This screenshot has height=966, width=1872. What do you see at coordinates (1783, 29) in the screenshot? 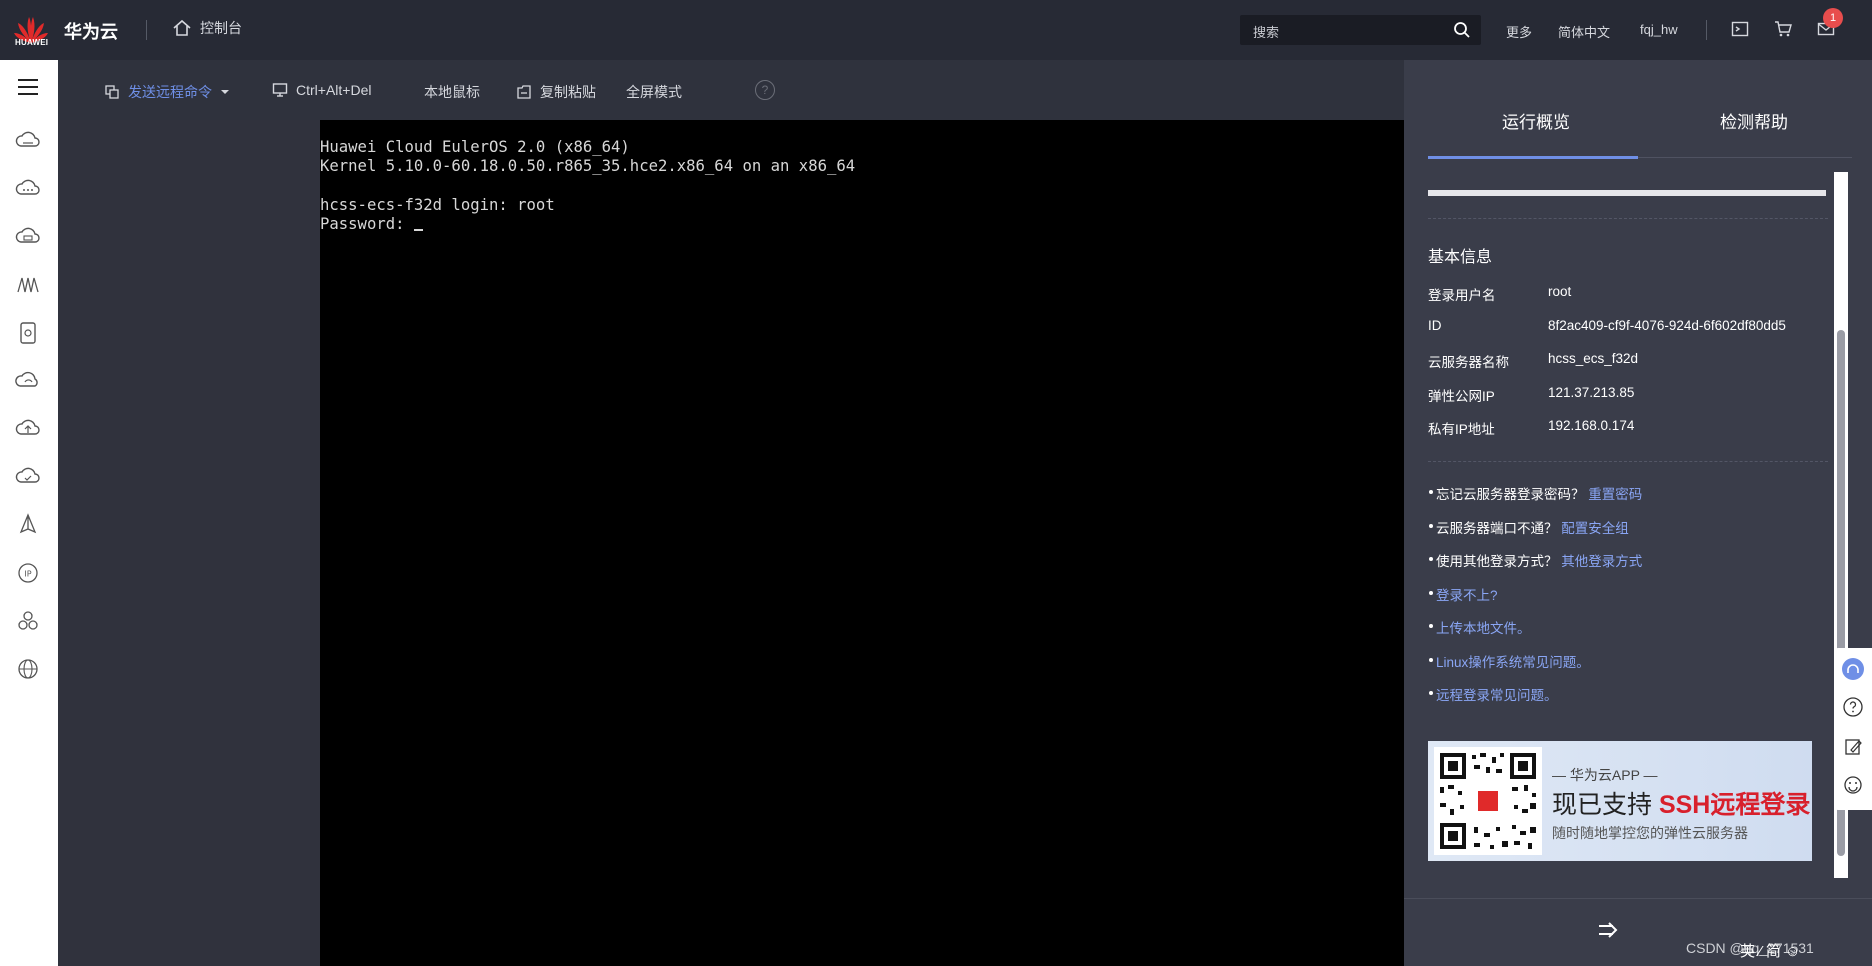
I see `cart-icon` at bounding box center [1783, 29].